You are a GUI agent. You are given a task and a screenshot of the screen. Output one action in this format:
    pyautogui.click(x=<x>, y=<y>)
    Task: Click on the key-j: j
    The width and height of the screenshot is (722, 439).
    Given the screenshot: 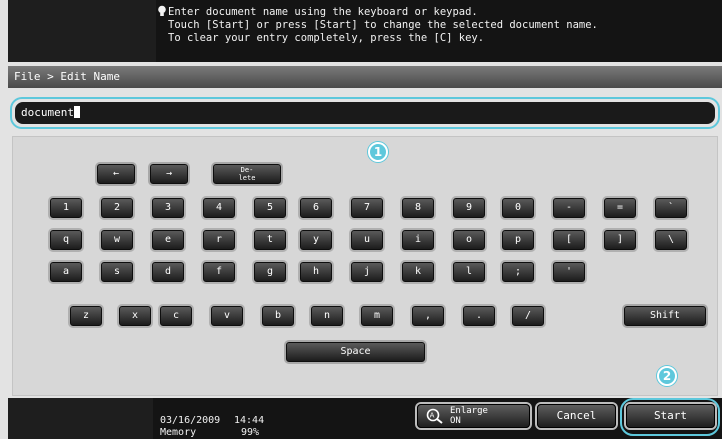 What is the action you would take?
    pyautogui.click(x=367, y=272)
    